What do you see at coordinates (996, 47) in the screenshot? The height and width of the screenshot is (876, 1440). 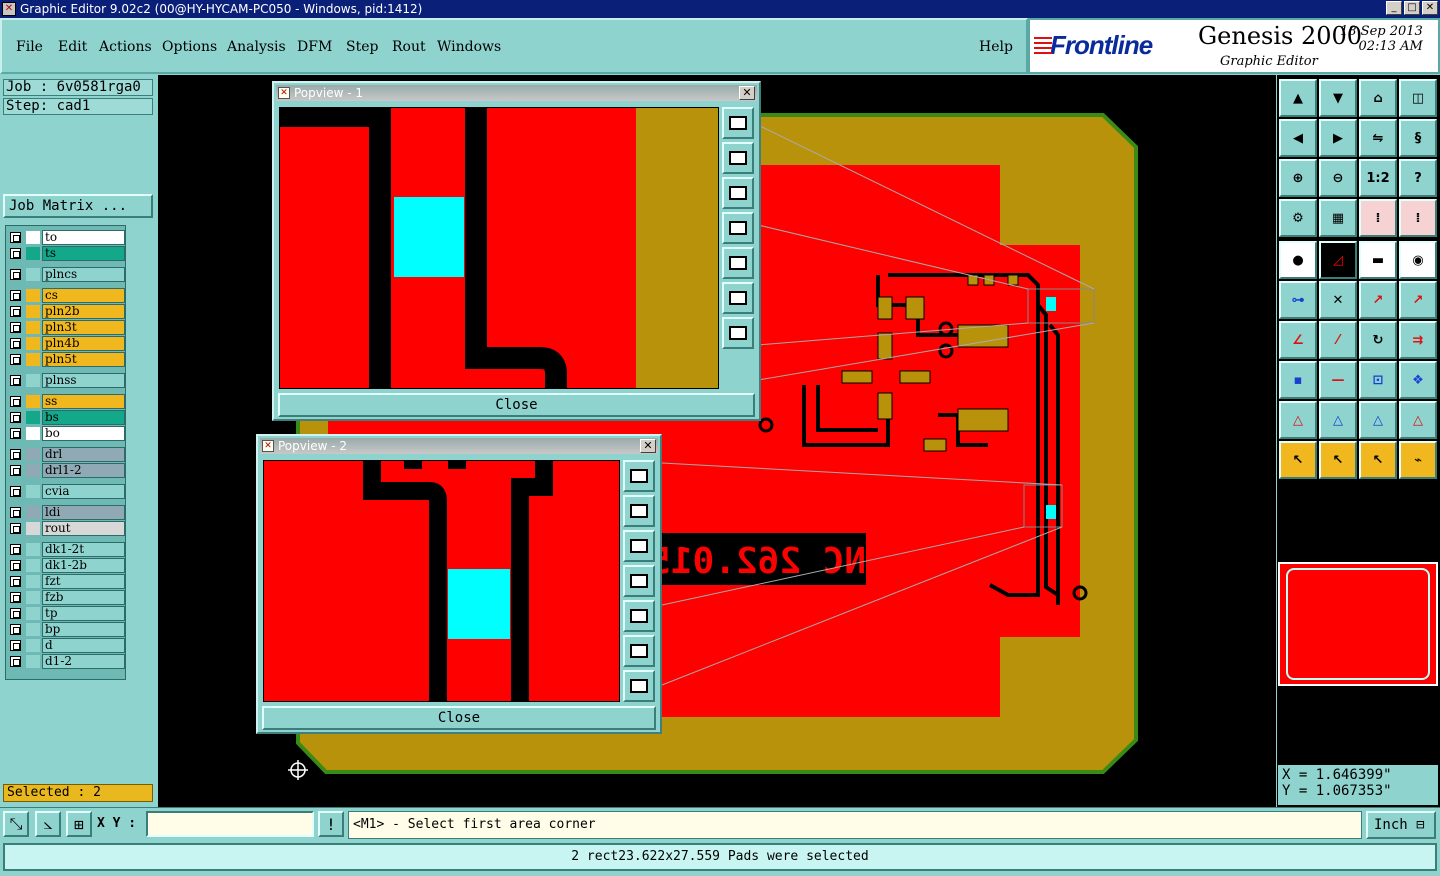 I see `menu-help: Help` at bounding box center [996, 47].